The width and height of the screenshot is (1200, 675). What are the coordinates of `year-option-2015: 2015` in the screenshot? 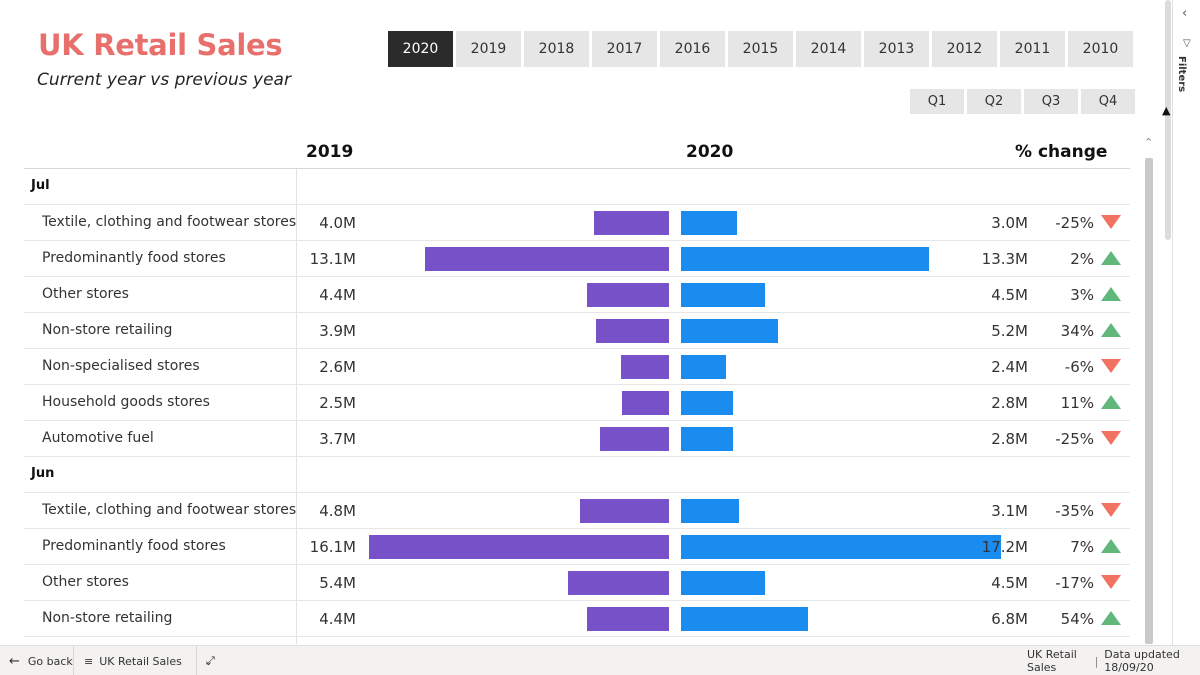 It's located at (760, 49).